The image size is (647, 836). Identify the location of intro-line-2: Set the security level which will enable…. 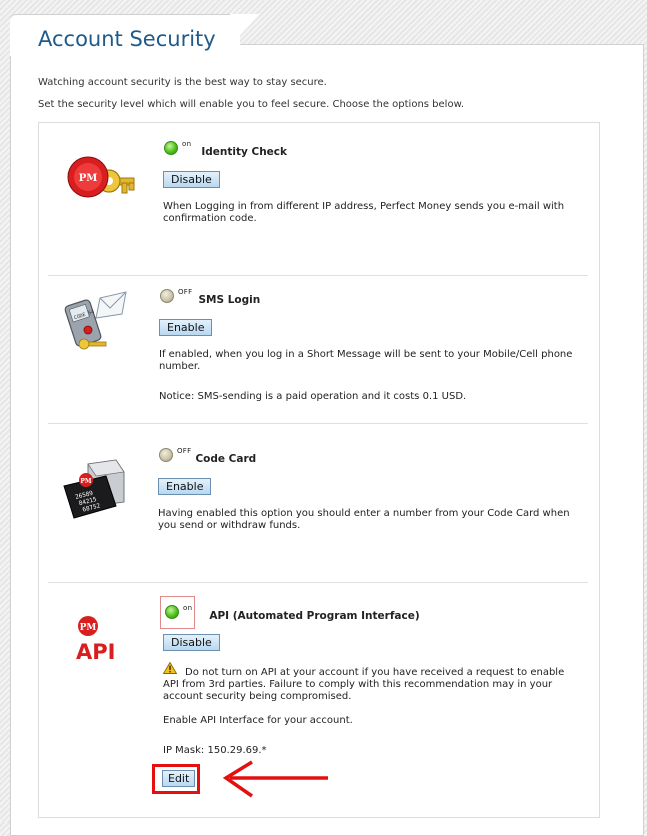
(251, 104).